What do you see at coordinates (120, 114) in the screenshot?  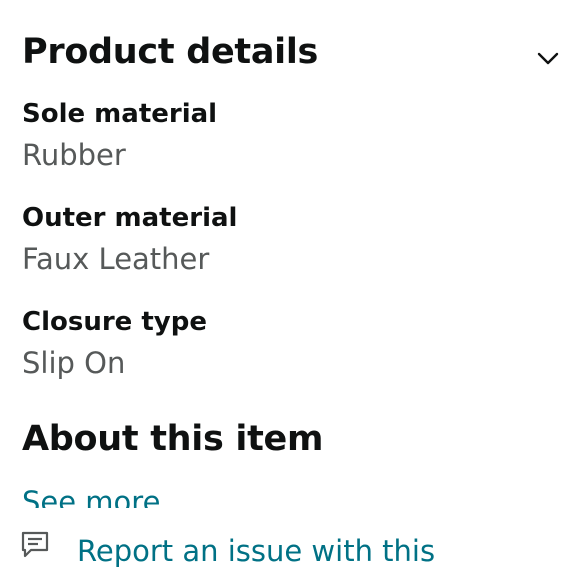 I see `detail-label: Sole material` at bounding box center [120, 114].